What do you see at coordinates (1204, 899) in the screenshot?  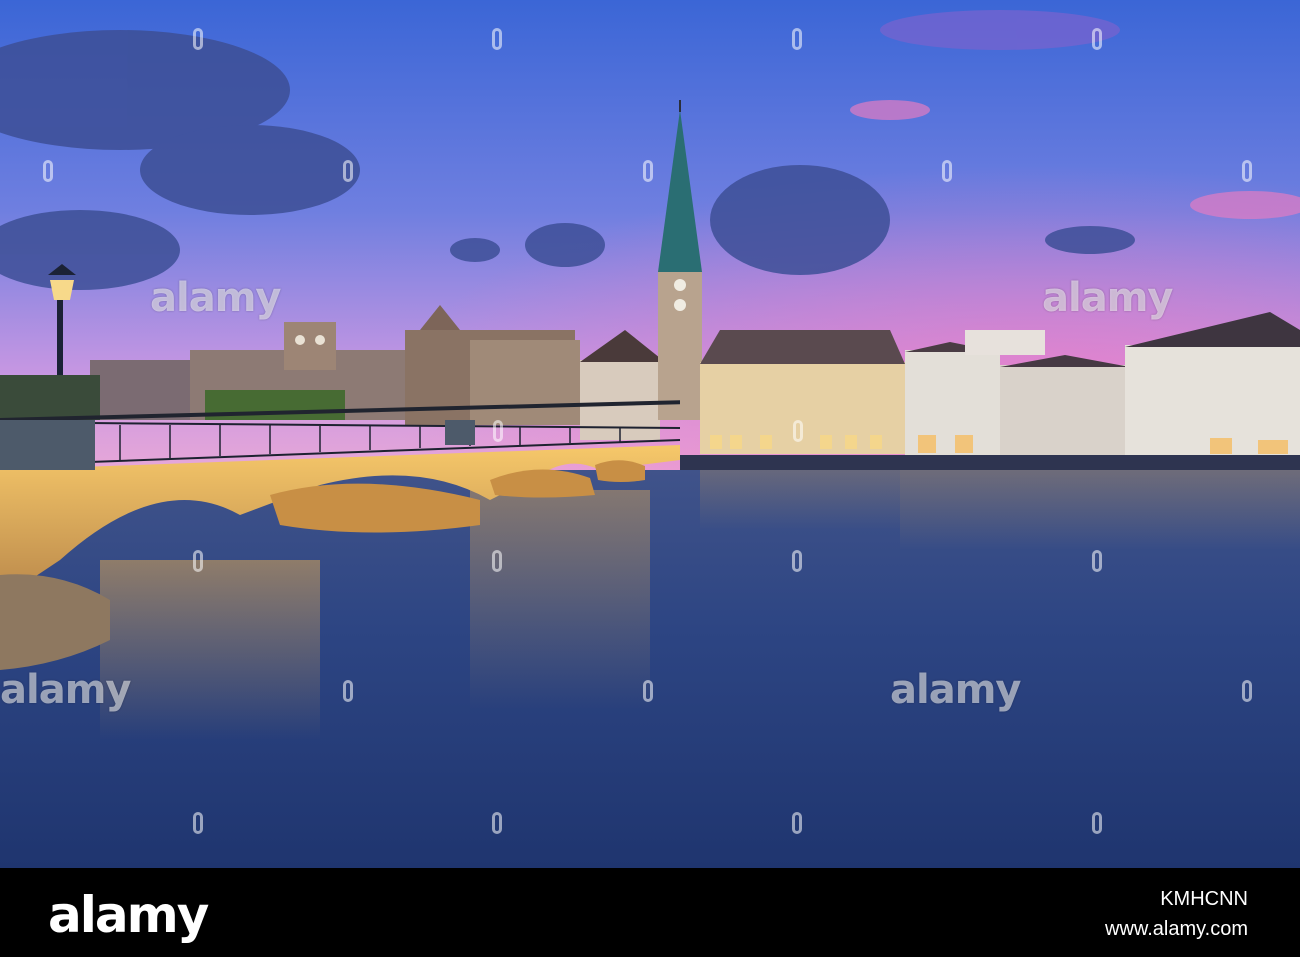 I see `image-id: KMHCNN` at bounding box center [1204, 899].